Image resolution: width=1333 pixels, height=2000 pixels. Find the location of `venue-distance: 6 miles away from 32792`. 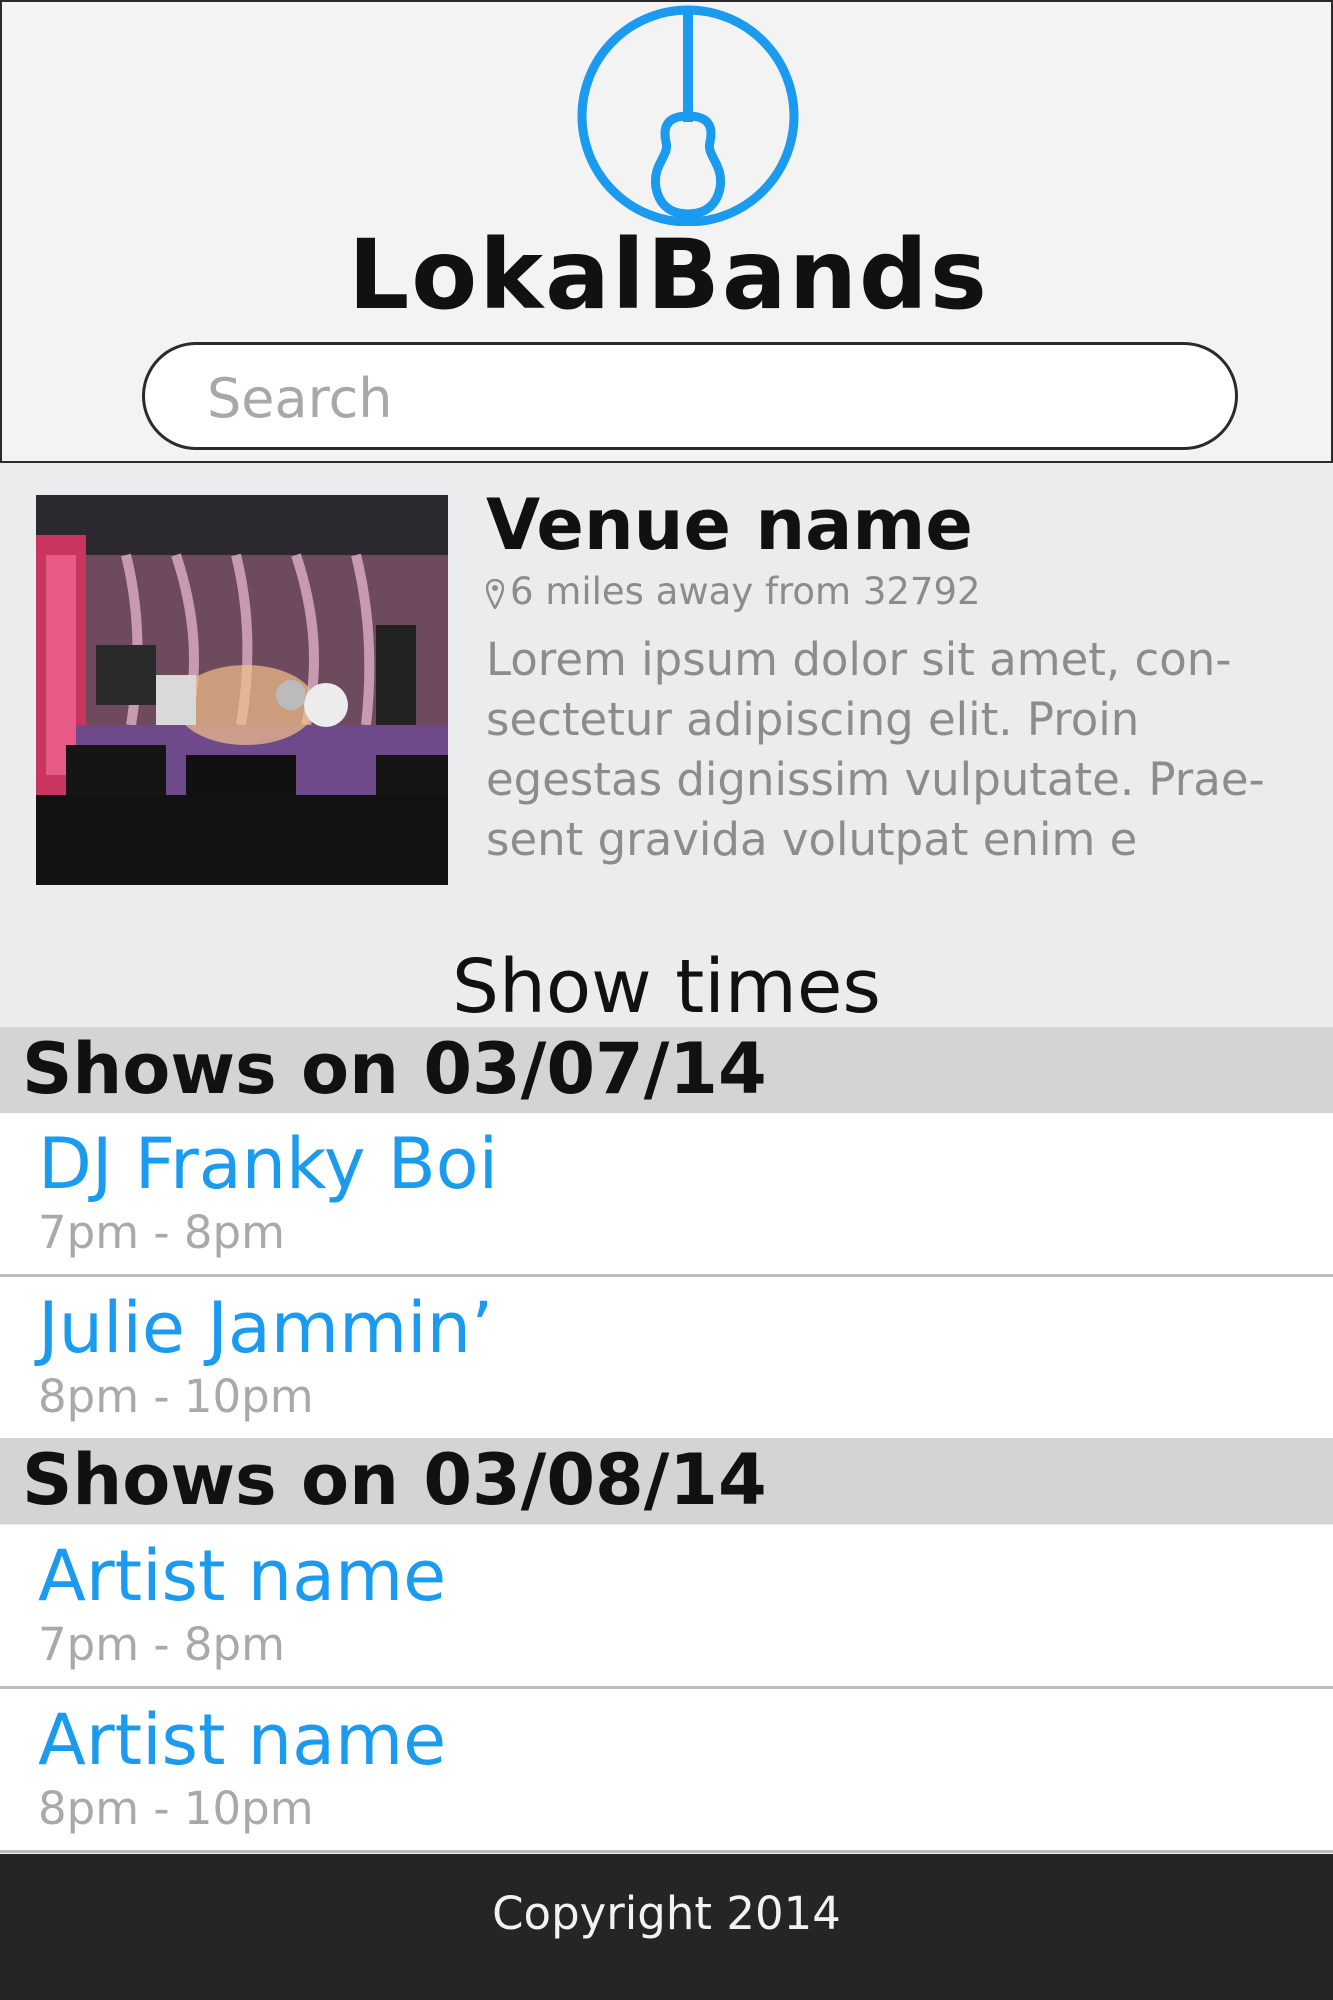

venue-distance: 6 miles away from 32792 is located at coordinates (733, 592).